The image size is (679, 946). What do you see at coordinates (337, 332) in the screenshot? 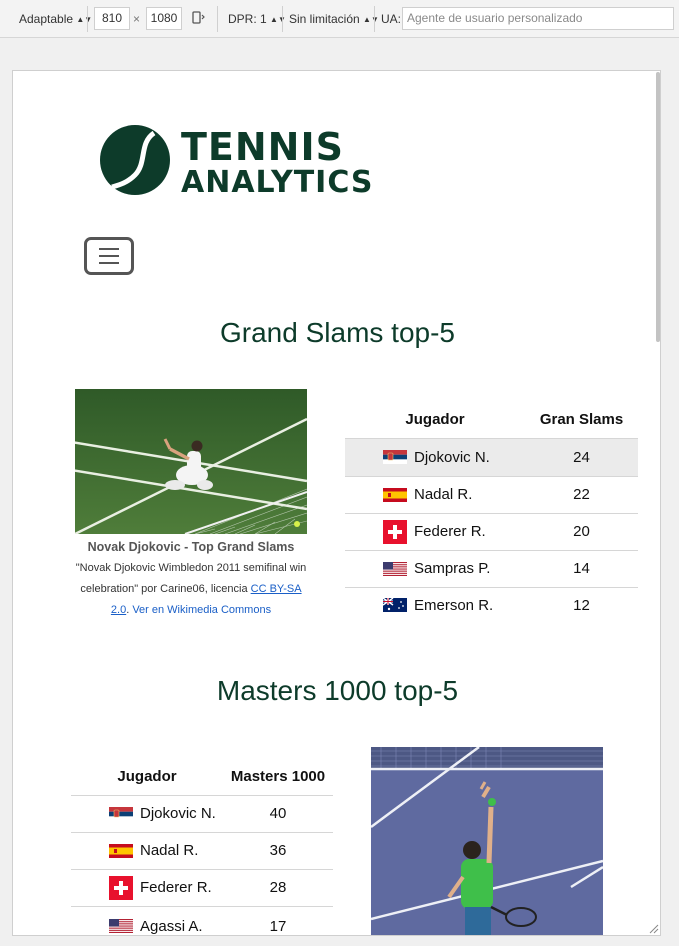
I see `grand-slams-title: Grand Slams top-5` at bounding box center [337, 332].